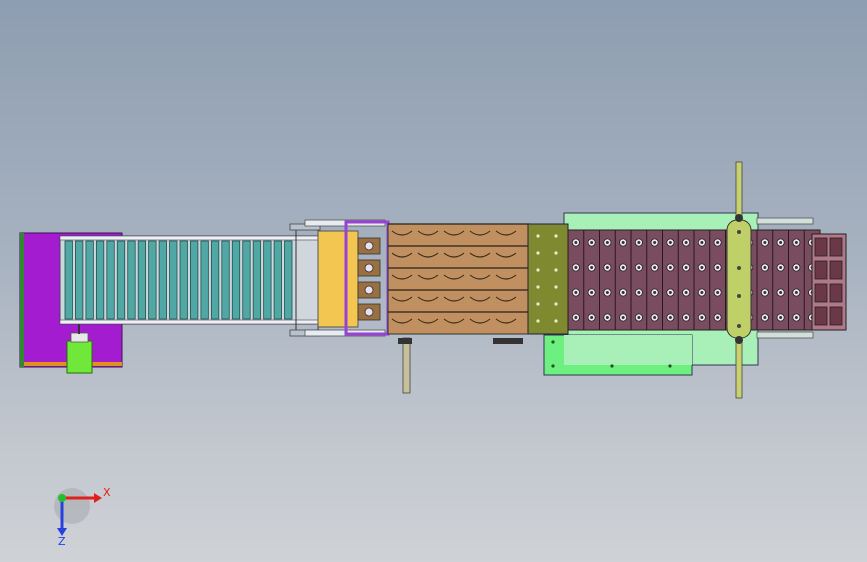  Describe the element at coordinates (628, 350) in the screenshot. I see `station-overlap` at that location.